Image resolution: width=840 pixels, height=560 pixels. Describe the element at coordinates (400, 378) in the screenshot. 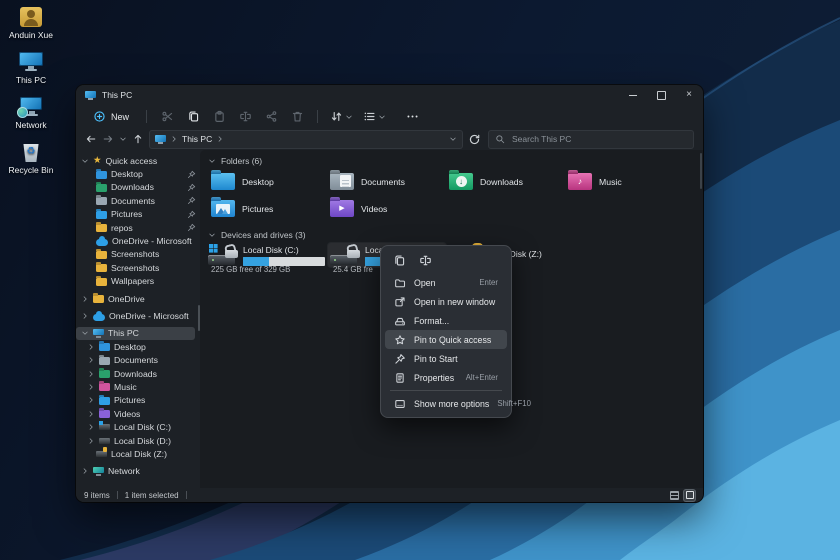

I see `properties-document-icon` at that location.